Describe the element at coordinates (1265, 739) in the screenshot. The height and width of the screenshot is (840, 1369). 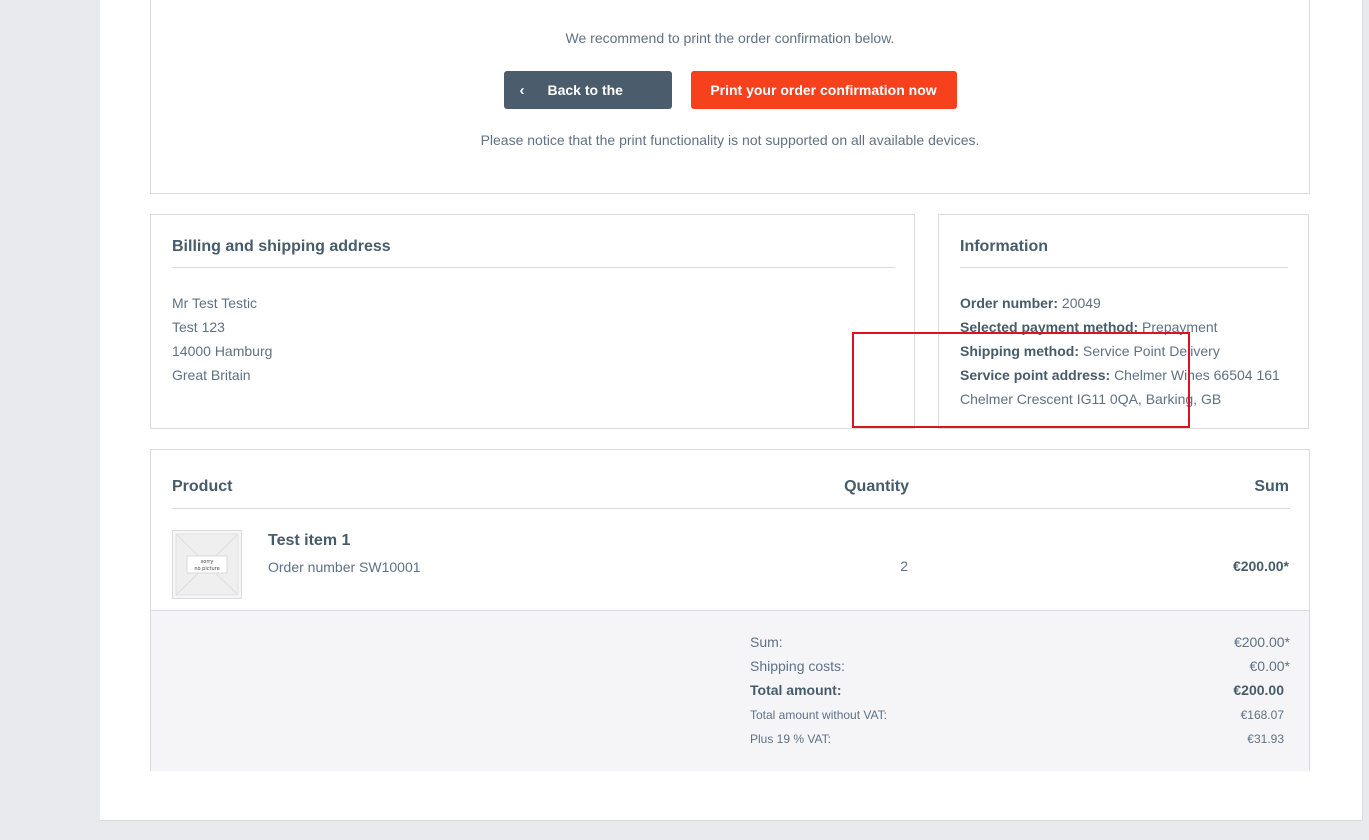
I see `vat-value: €31.93` at that location.